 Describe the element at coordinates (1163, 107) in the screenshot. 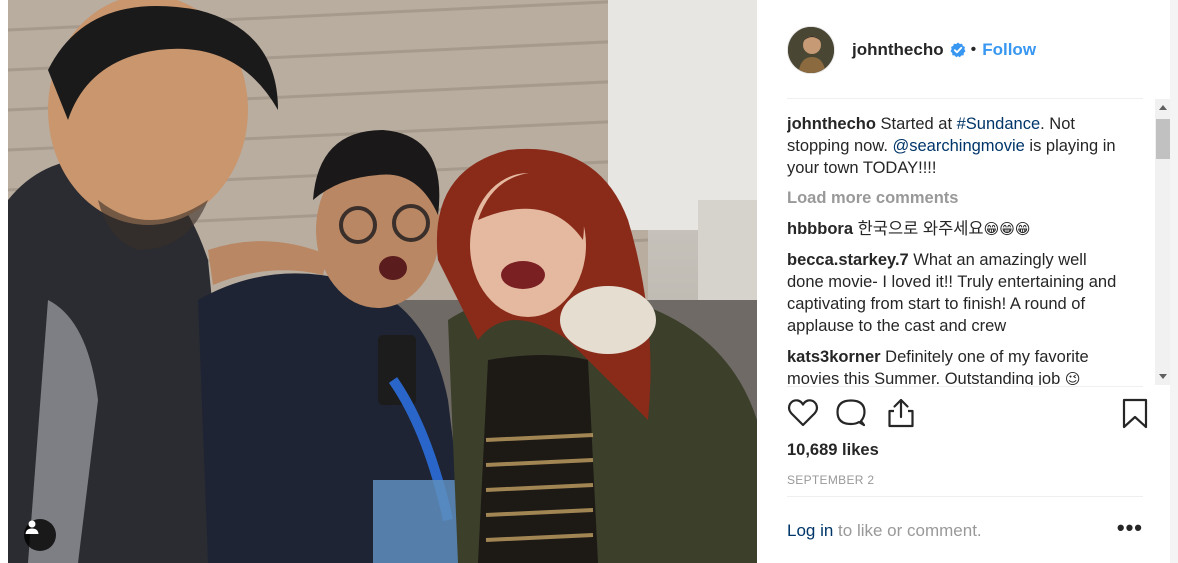

I see `scroll-up-arrow-icon` at that location.